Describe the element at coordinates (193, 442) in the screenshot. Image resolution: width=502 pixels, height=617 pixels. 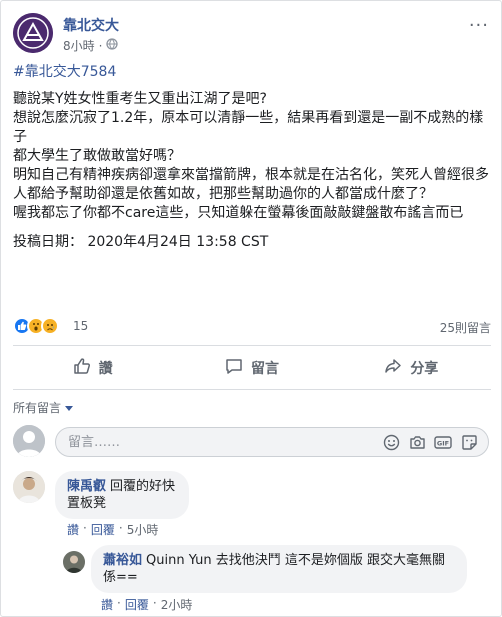
I see `comment-input` at that location.